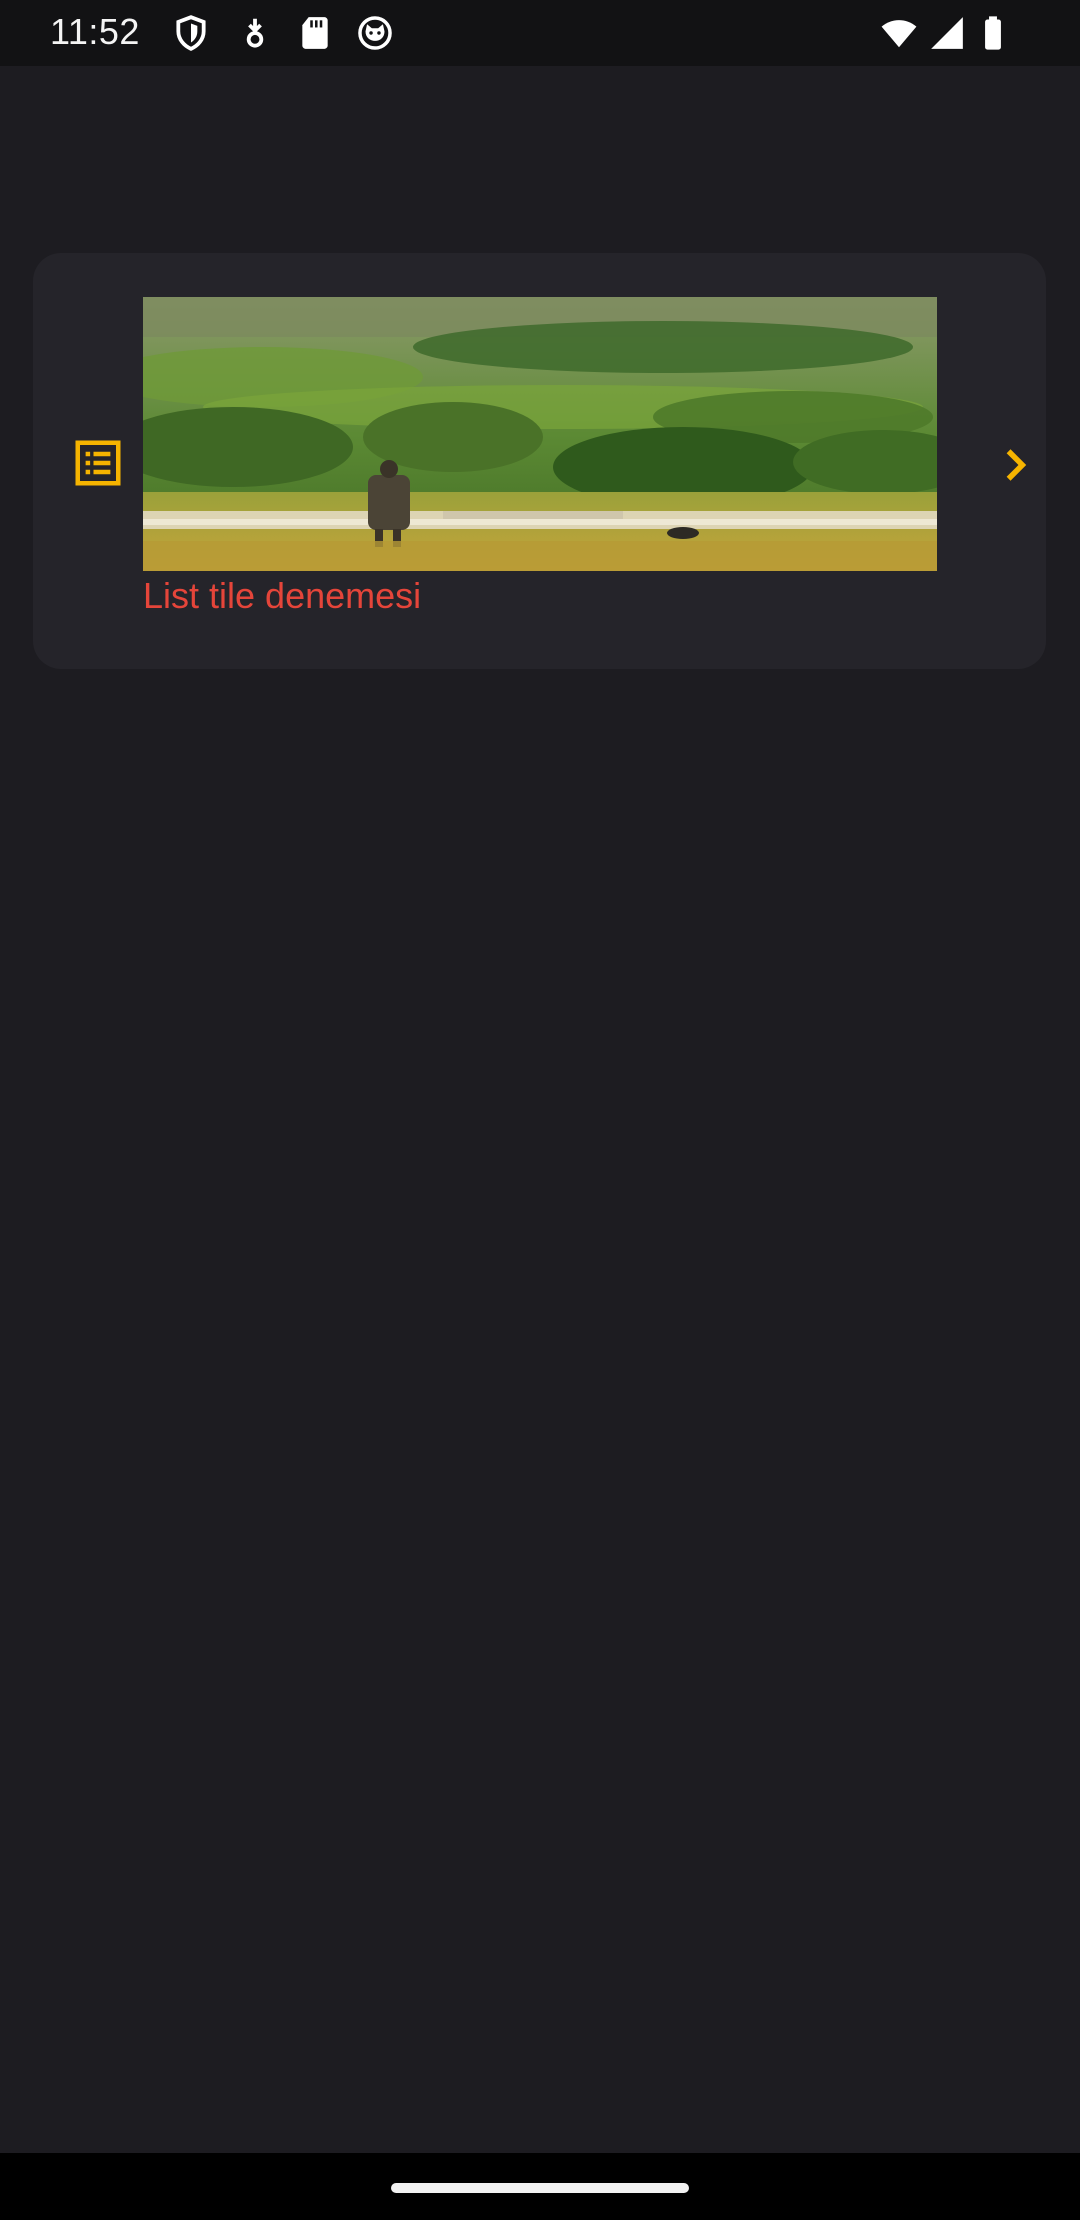  Describe the element at coordinates (375, 33) in the screenshot. I see `cat-face-icon` at that location.